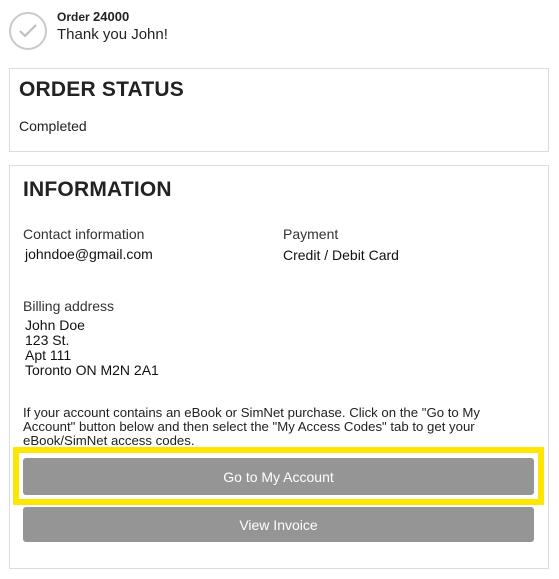  What do you see at coordinates (112, 34) in the screenshot?
I see `thank-you-message: Thank you John!` at bounding box center [112, 34].